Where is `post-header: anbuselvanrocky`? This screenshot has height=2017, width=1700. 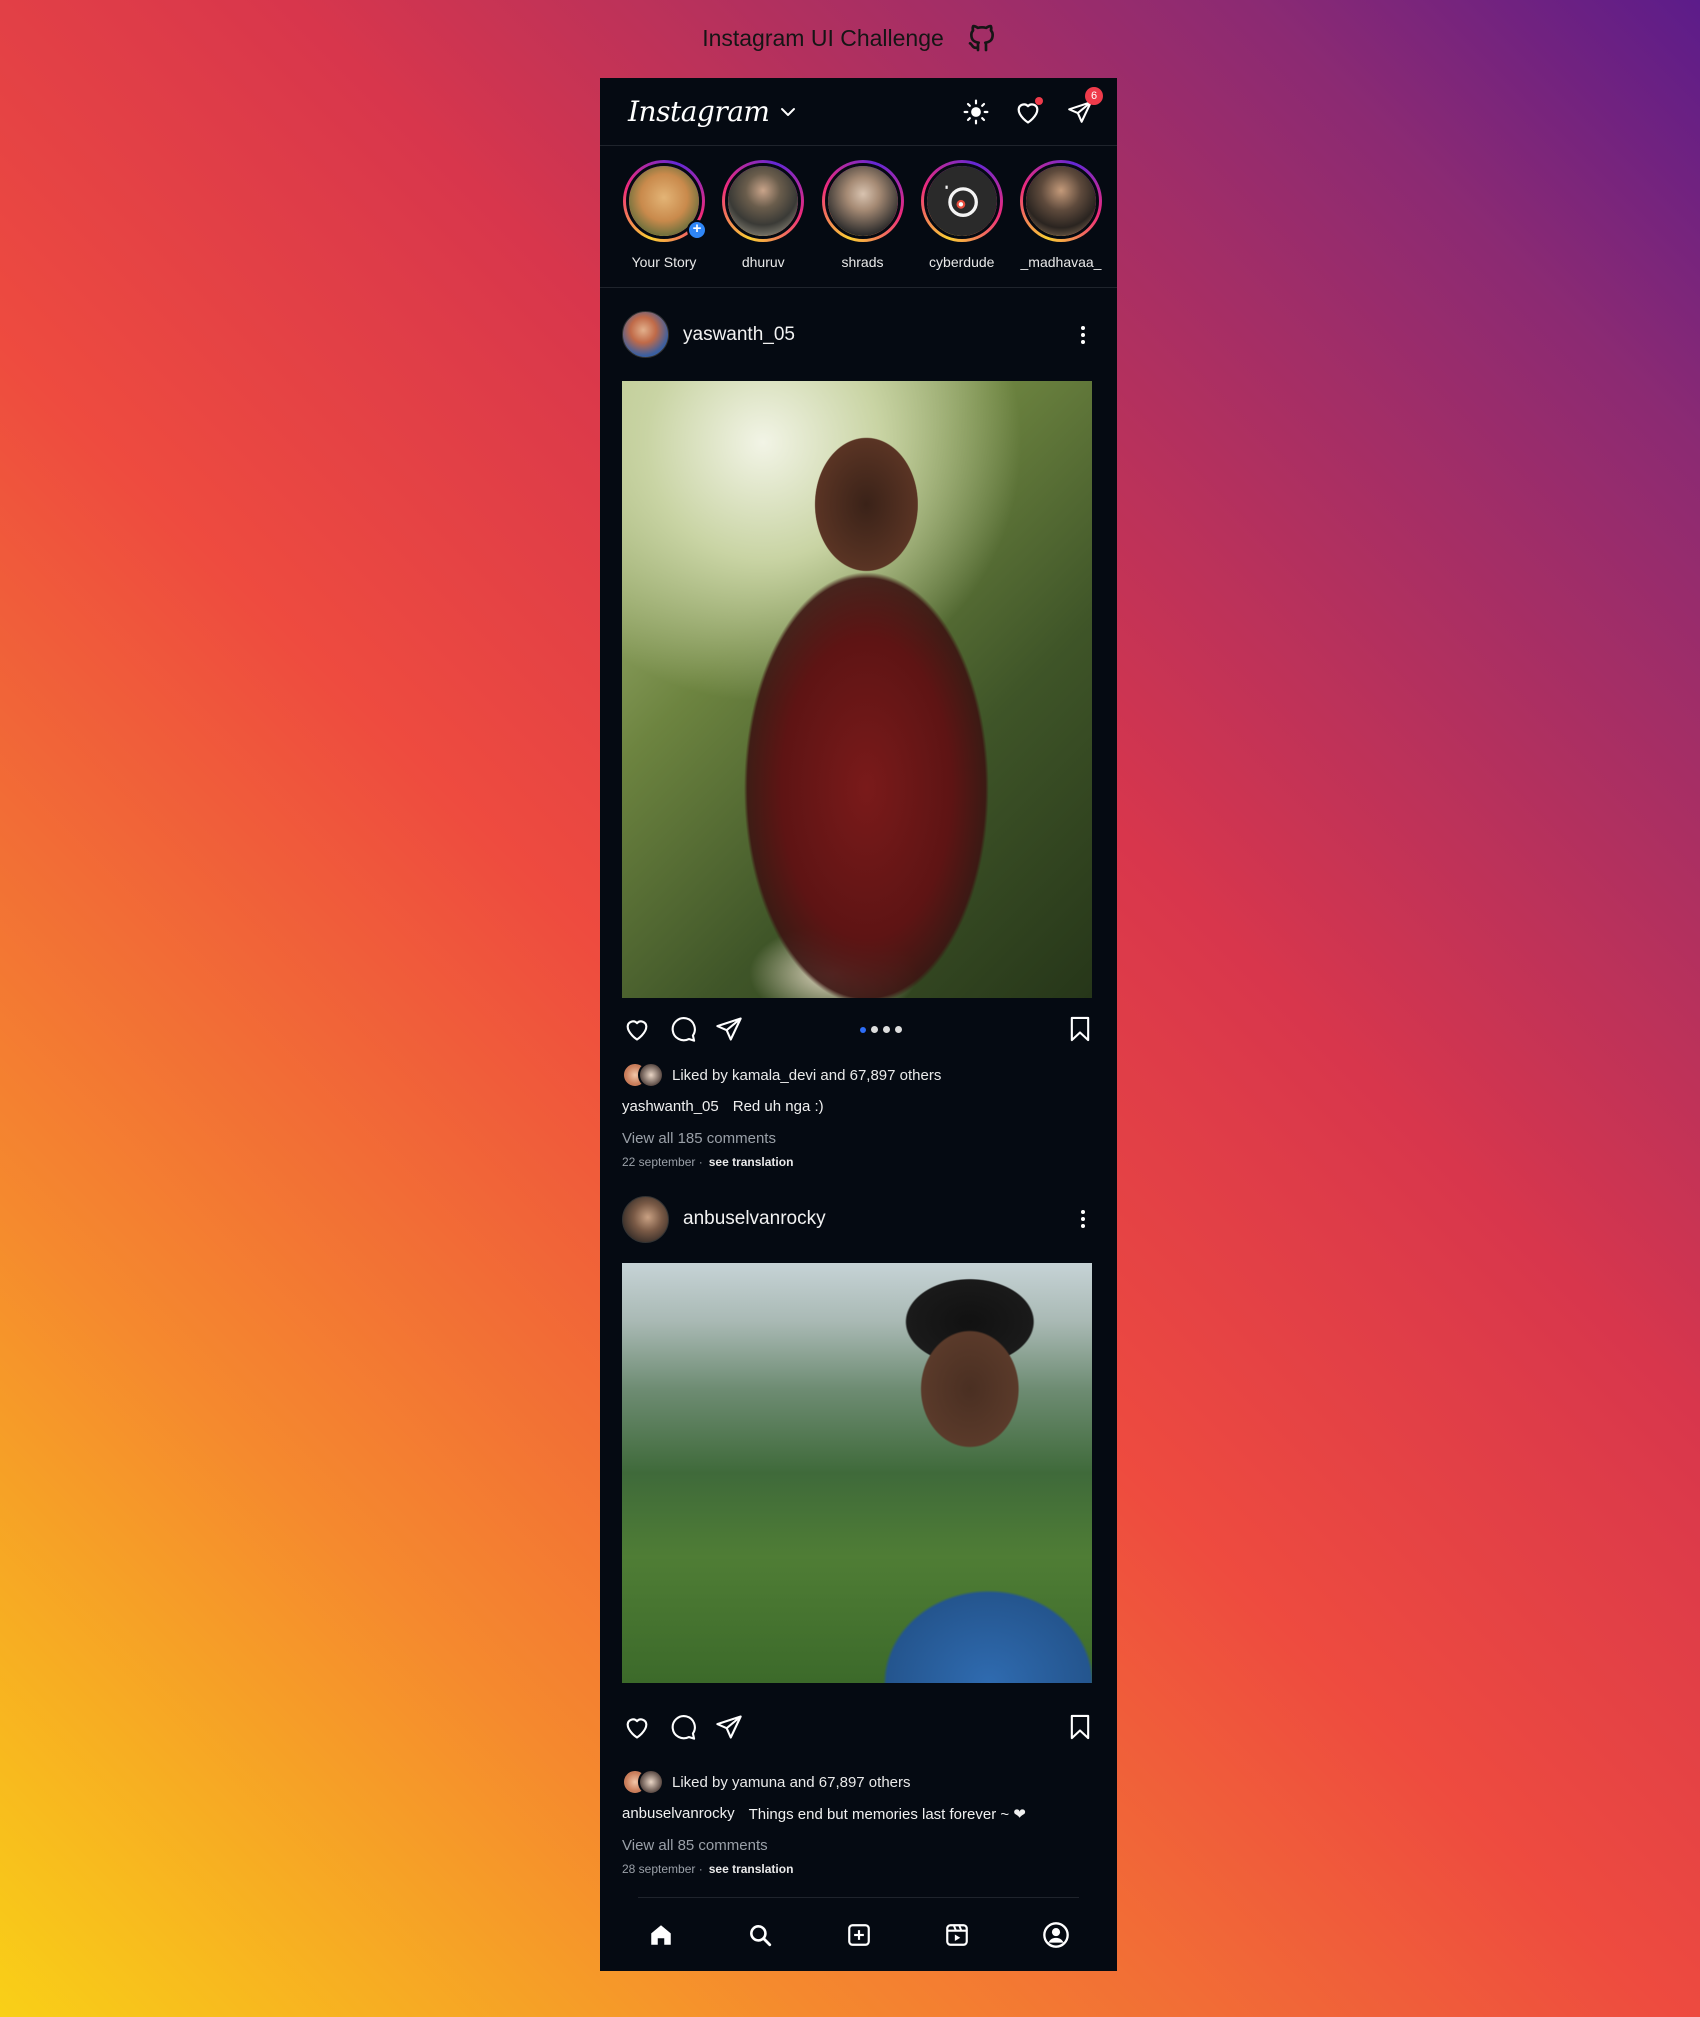 post-header: anbuselvanrocky is located at coordinates (869, 1219).